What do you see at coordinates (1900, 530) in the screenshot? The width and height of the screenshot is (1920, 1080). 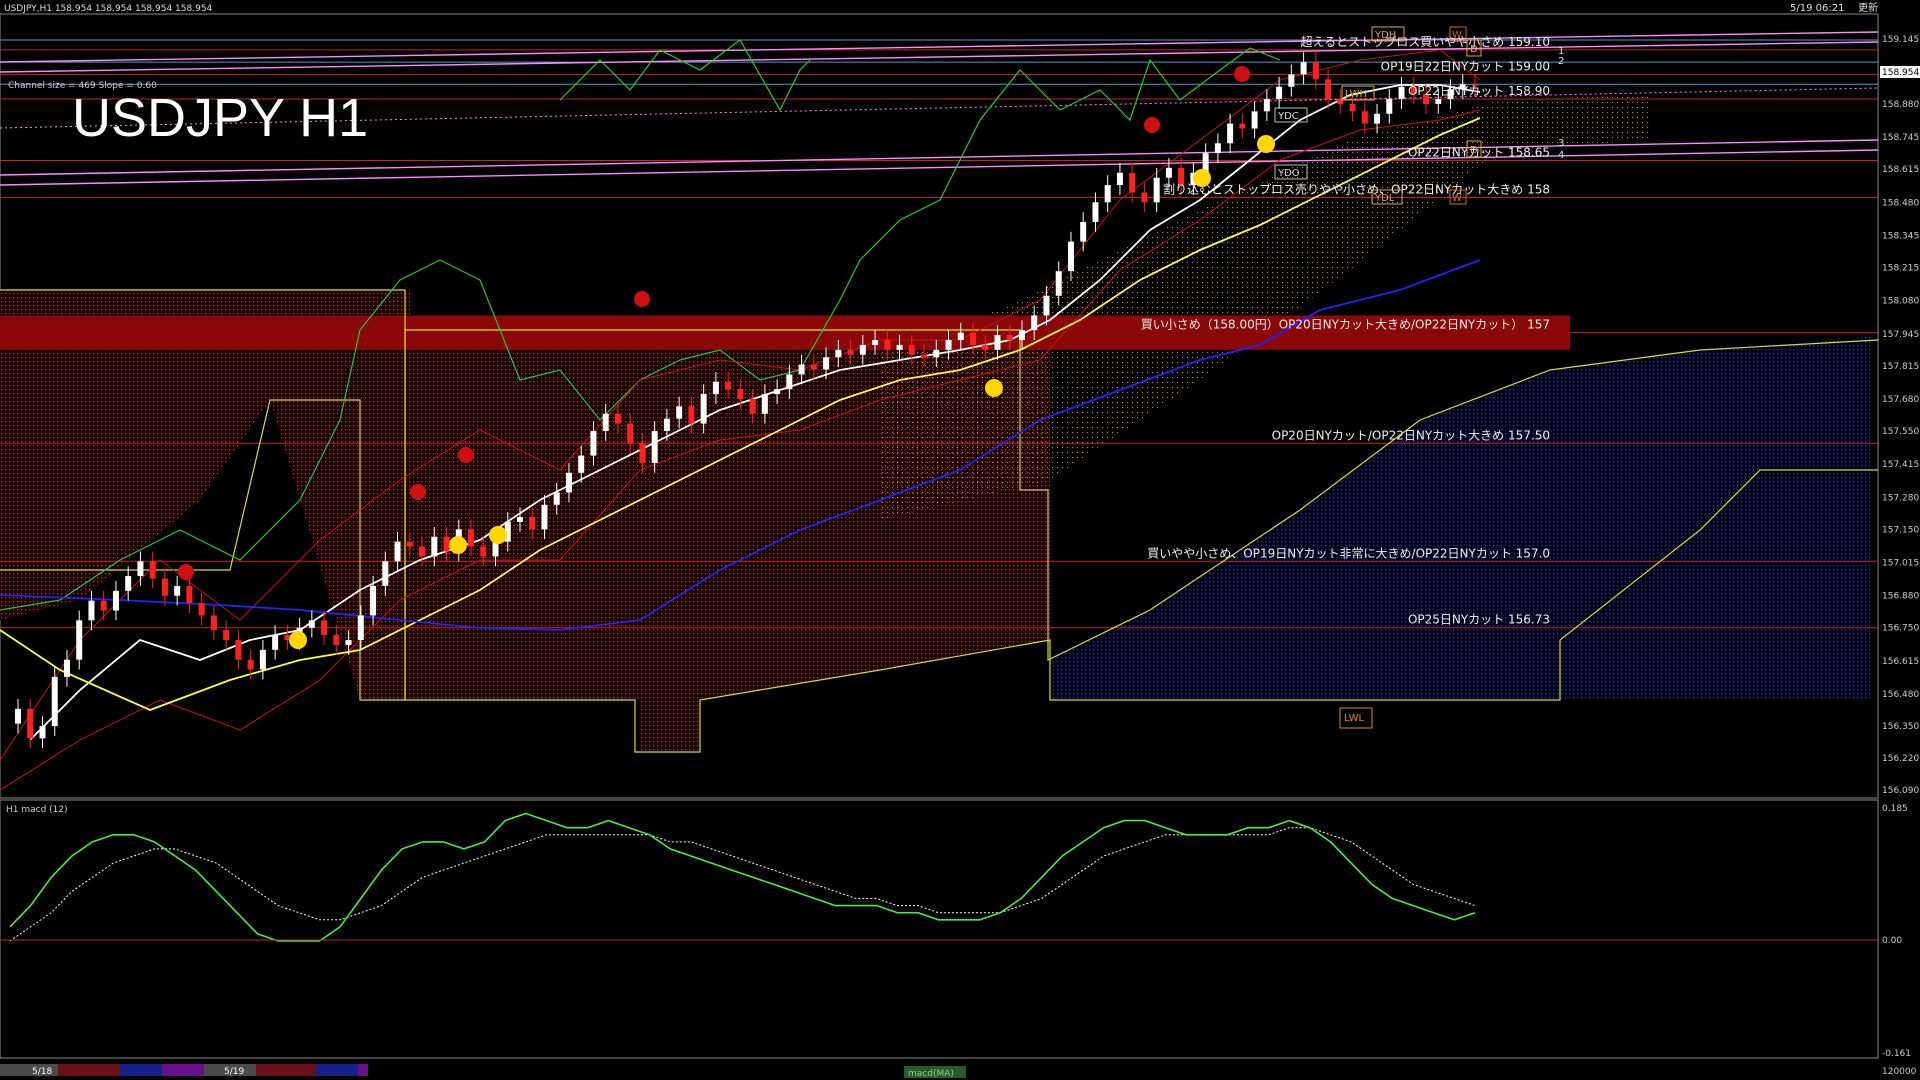 I see `price-tick: 157.150` at bounding box center [1900, 530].